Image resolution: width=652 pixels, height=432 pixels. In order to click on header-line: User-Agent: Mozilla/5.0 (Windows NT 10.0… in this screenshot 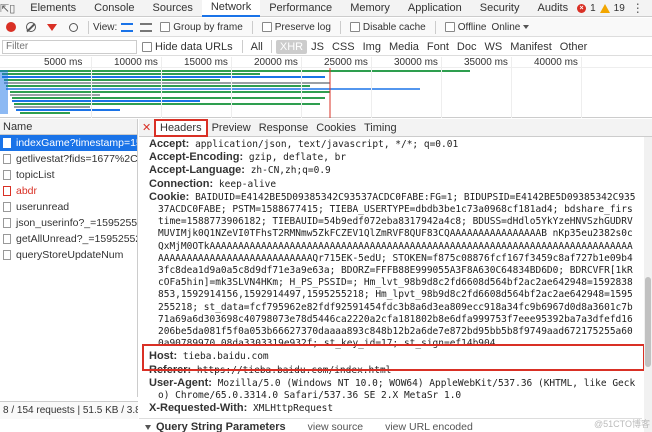, I will do `click(390, 389)`.